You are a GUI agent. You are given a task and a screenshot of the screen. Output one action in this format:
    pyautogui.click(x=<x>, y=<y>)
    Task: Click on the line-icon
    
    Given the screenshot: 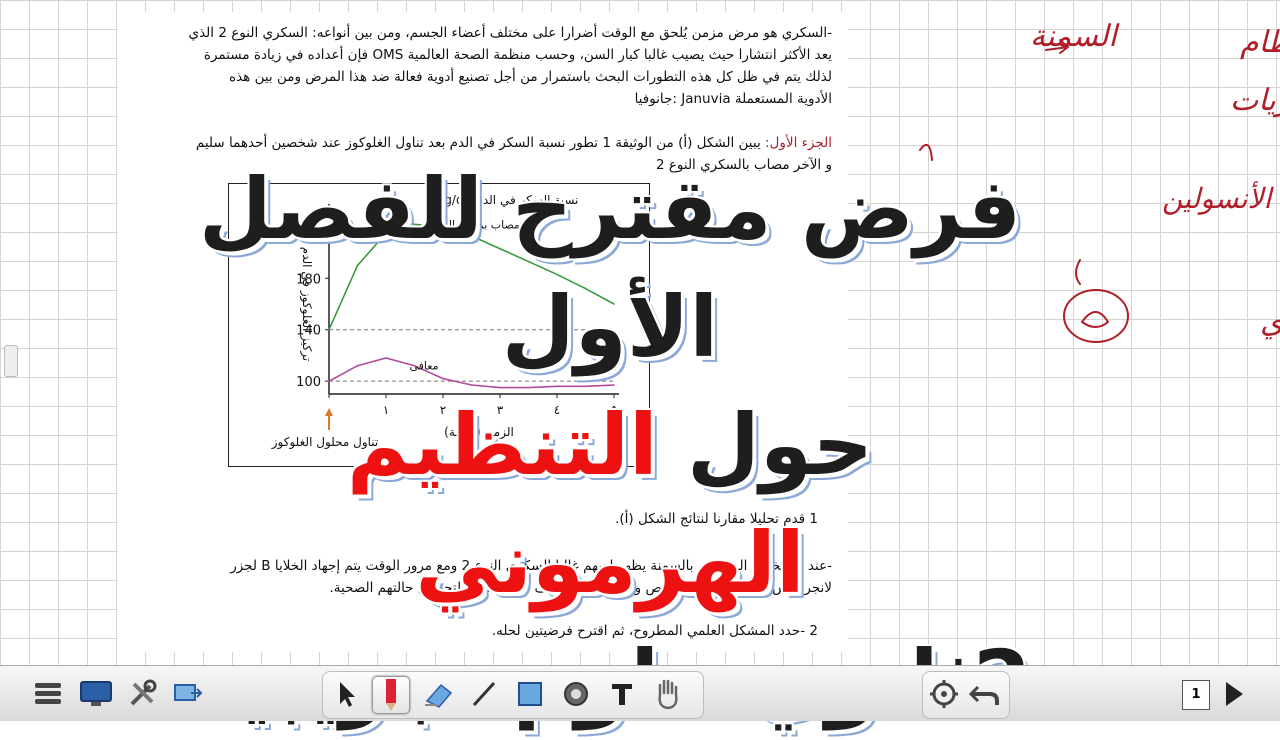 What is the action you would take?
    pyautogui.click(x=484, y=694)
    